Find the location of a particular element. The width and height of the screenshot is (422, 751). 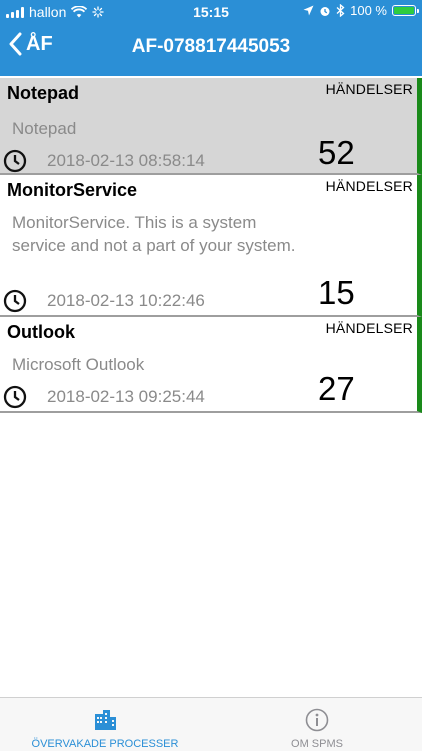

event-count: 15 is located at coordinates (336, 292).